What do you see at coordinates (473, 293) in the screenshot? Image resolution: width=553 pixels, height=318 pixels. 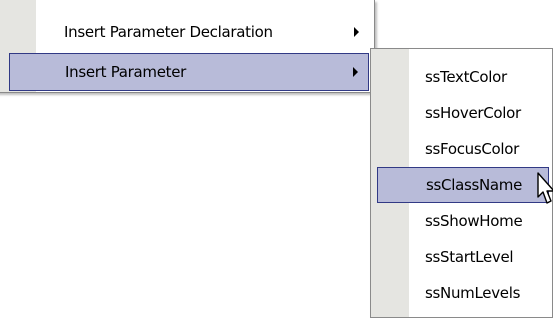 I see `menu-item-label: ssNumLevels` at bounding box center [473, 293].